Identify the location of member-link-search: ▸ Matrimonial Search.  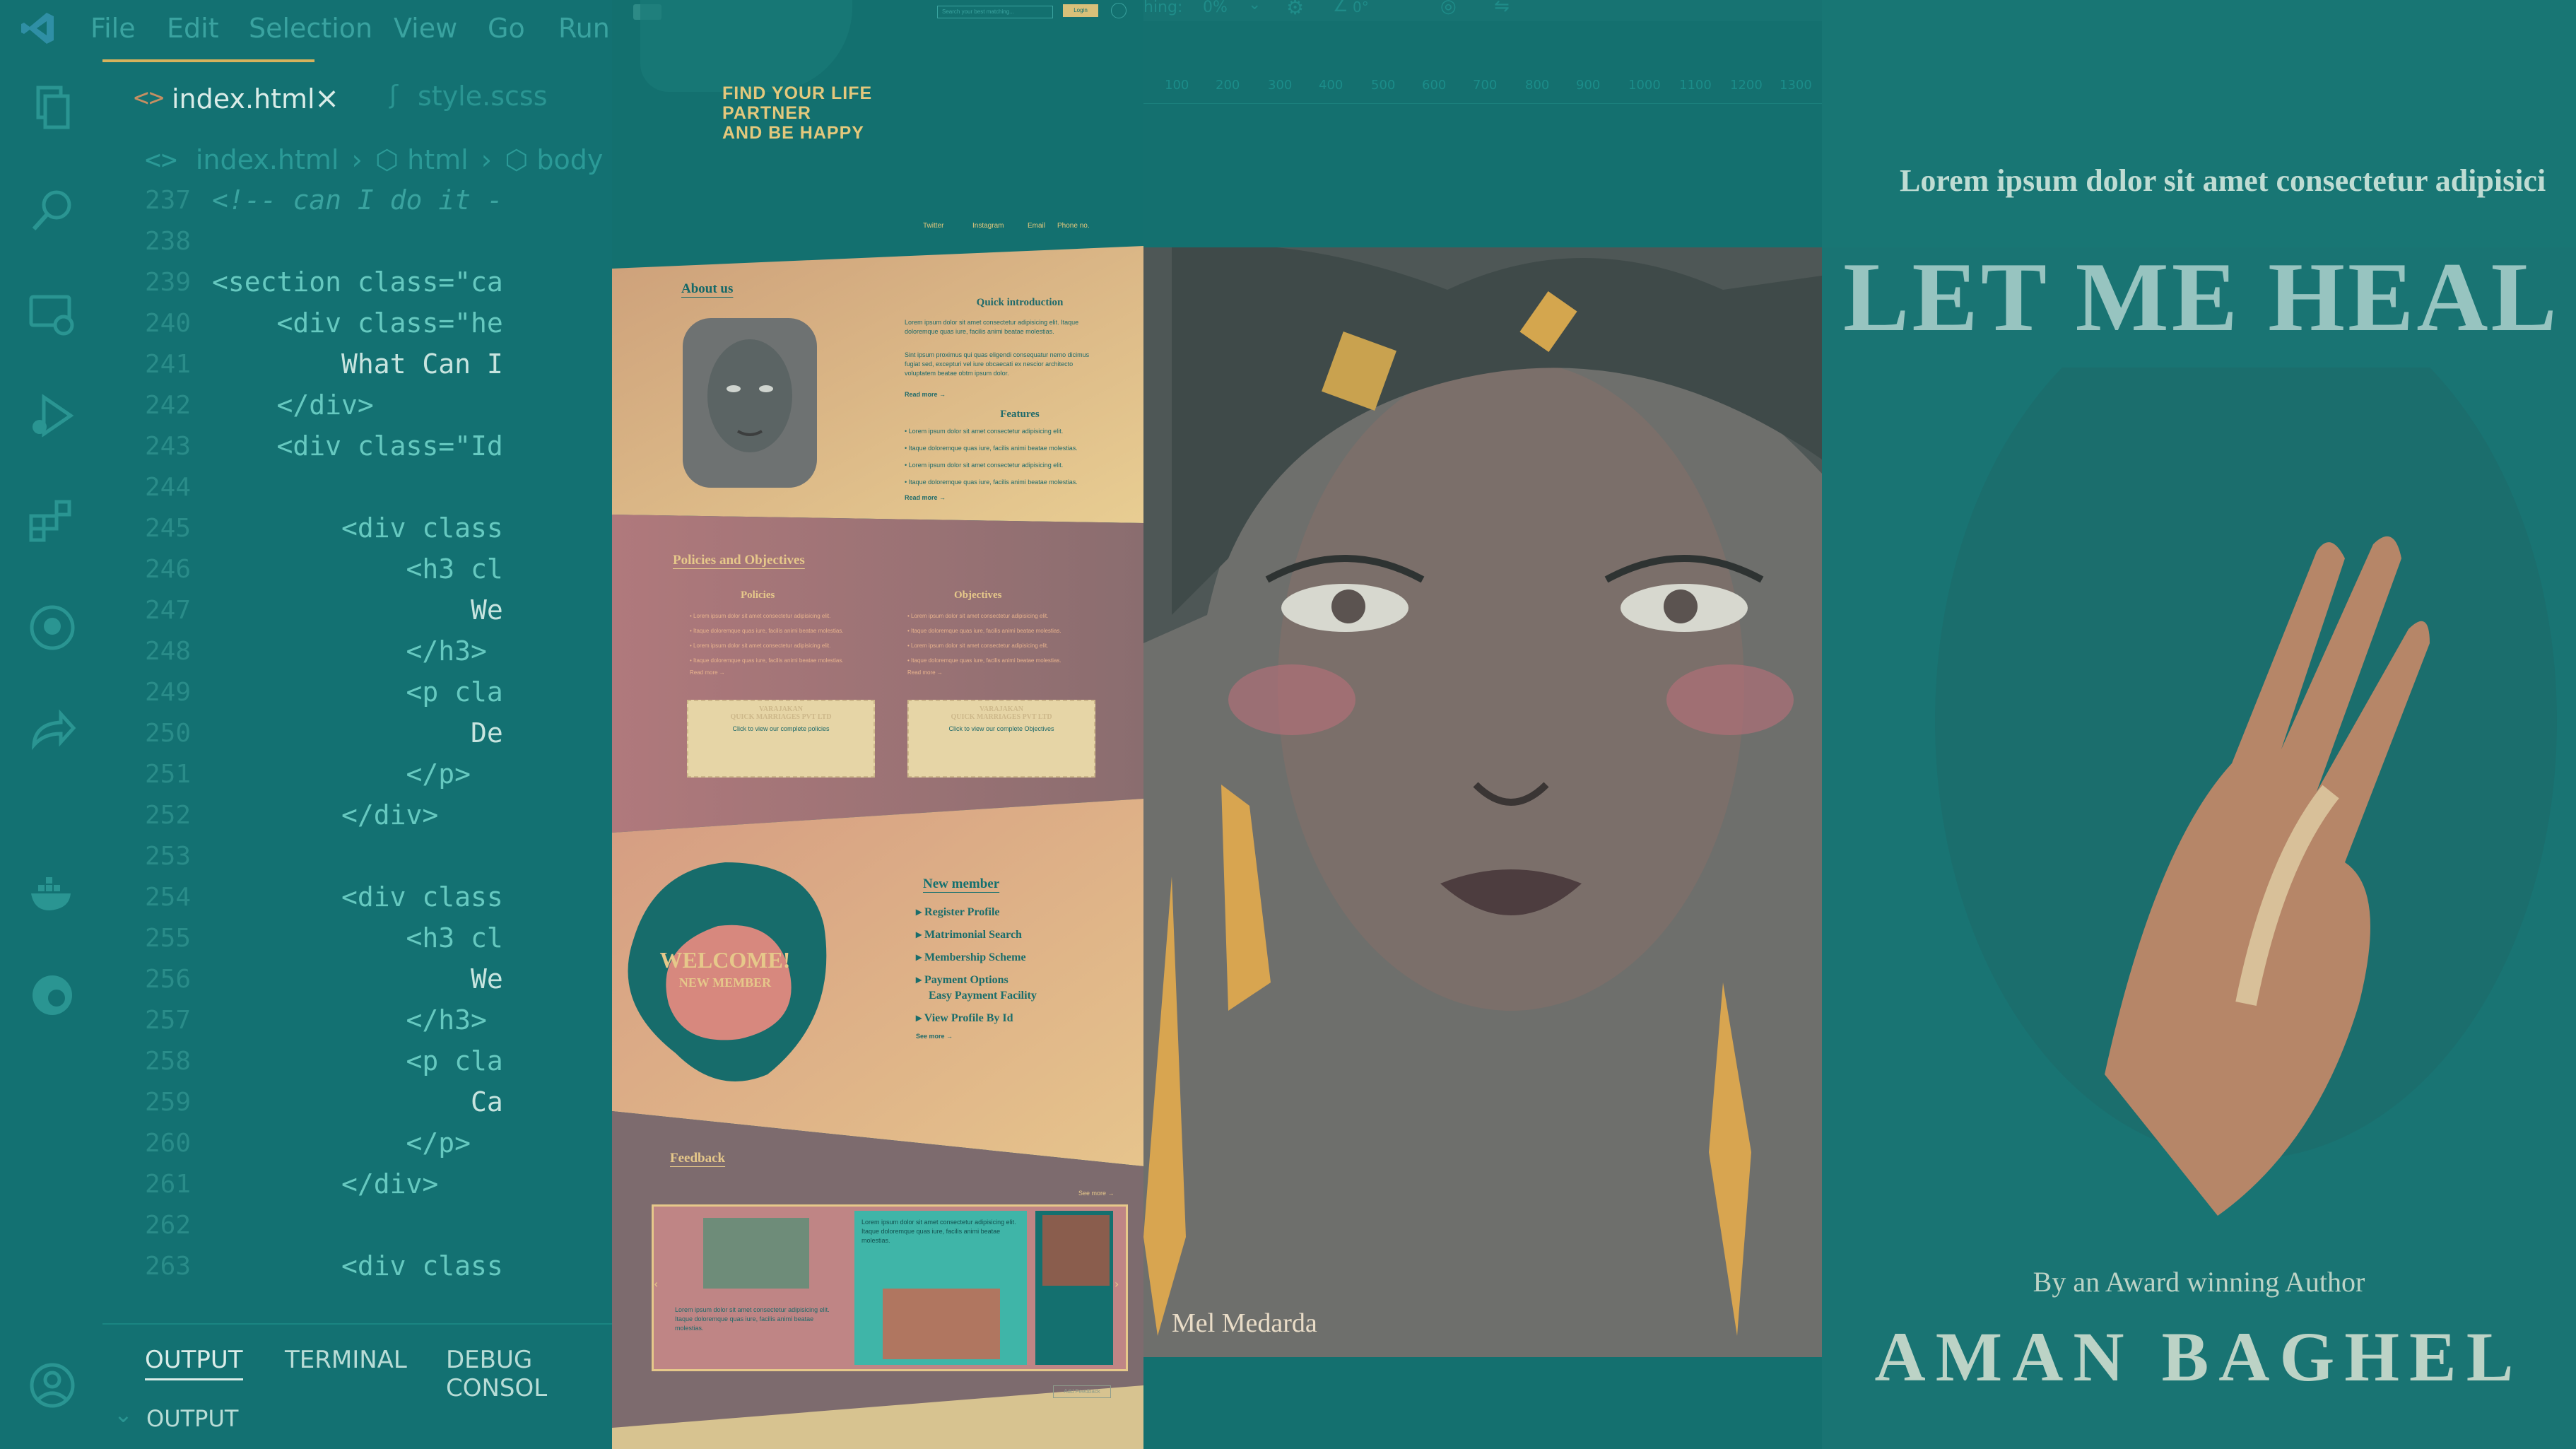
(976, 934).